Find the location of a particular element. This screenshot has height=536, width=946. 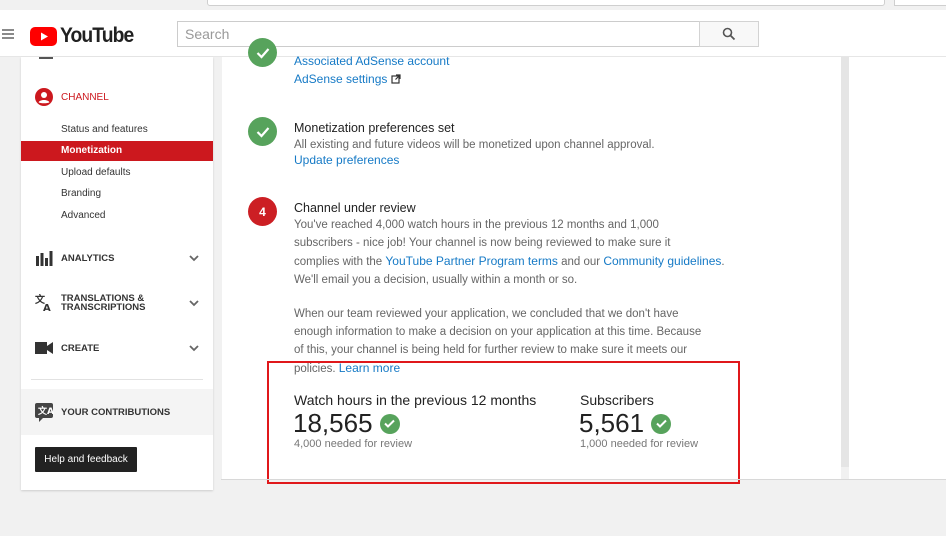

sidebar-divider is located at coordinates (117, 379).